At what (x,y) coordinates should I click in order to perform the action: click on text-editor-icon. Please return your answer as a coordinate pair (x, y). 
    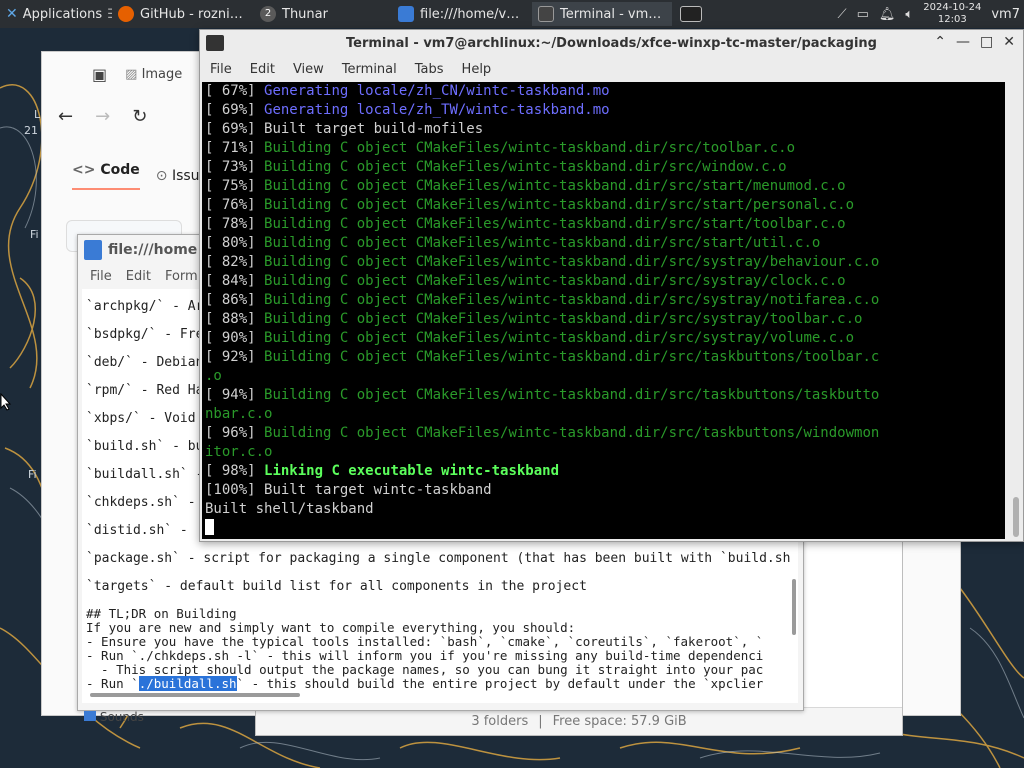
    Looking at the image, I should click on (406, 14).